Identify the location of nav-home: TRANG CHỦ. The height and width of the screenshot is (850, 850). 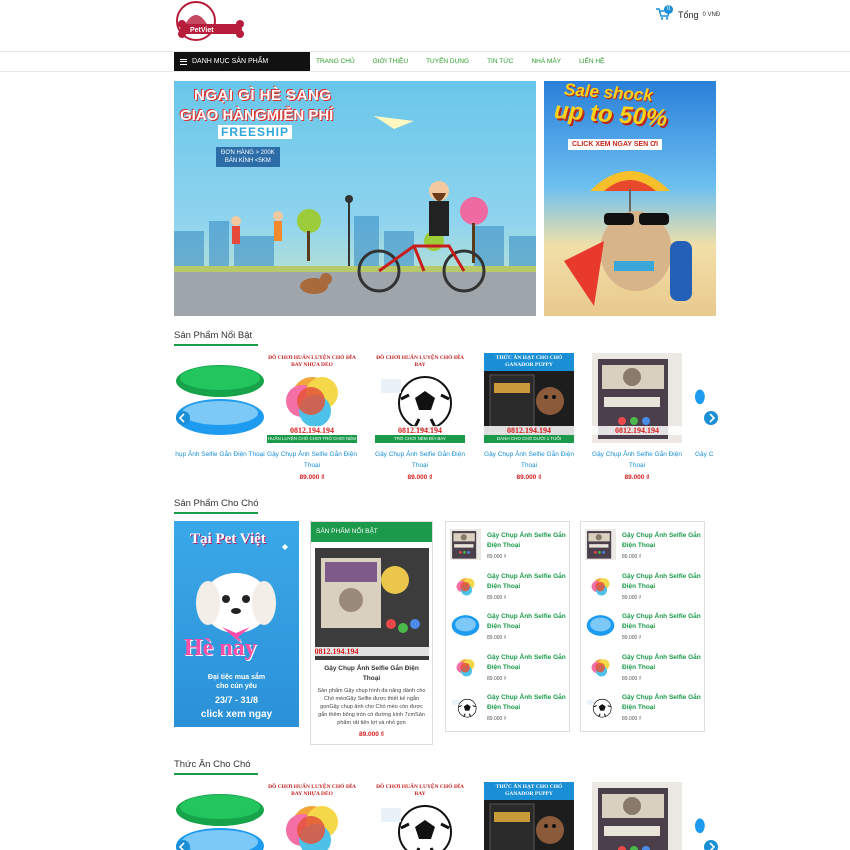
(335, 61).